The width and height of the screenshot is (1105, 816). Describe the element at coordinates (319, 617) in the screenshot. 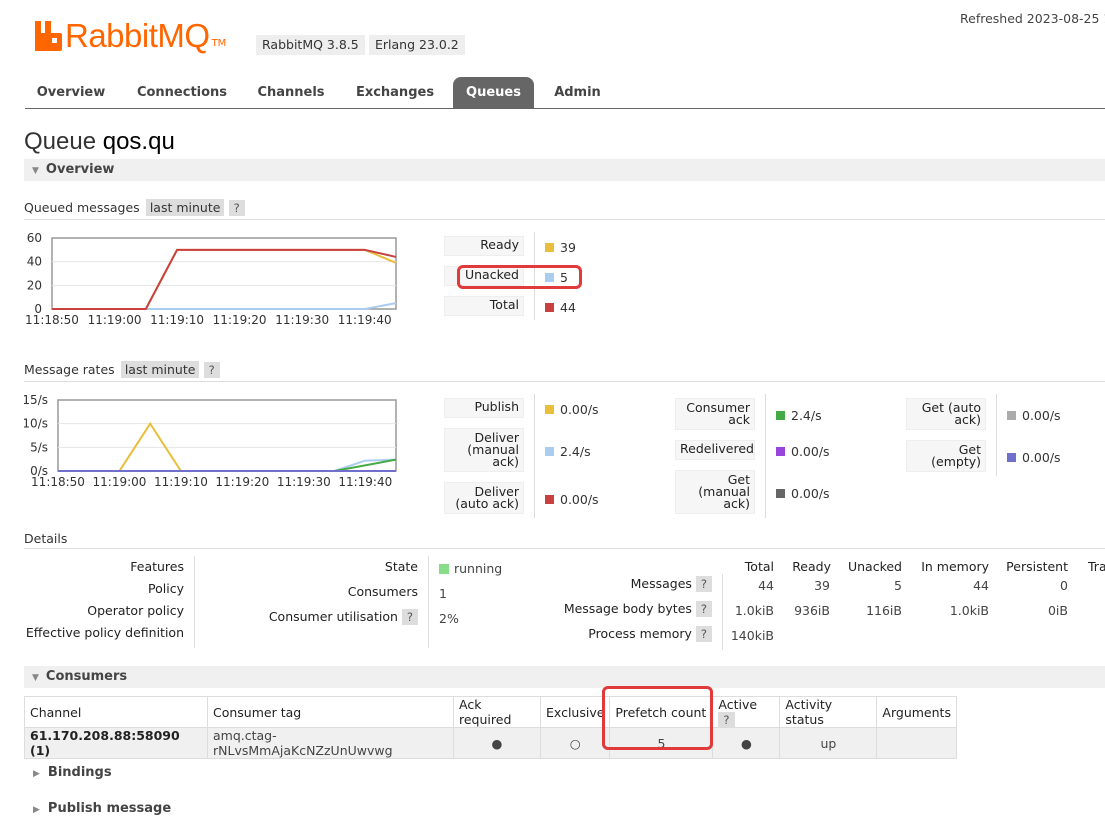

I see `consumer-utilisation-label: Consumer utilisation ?` at that location.